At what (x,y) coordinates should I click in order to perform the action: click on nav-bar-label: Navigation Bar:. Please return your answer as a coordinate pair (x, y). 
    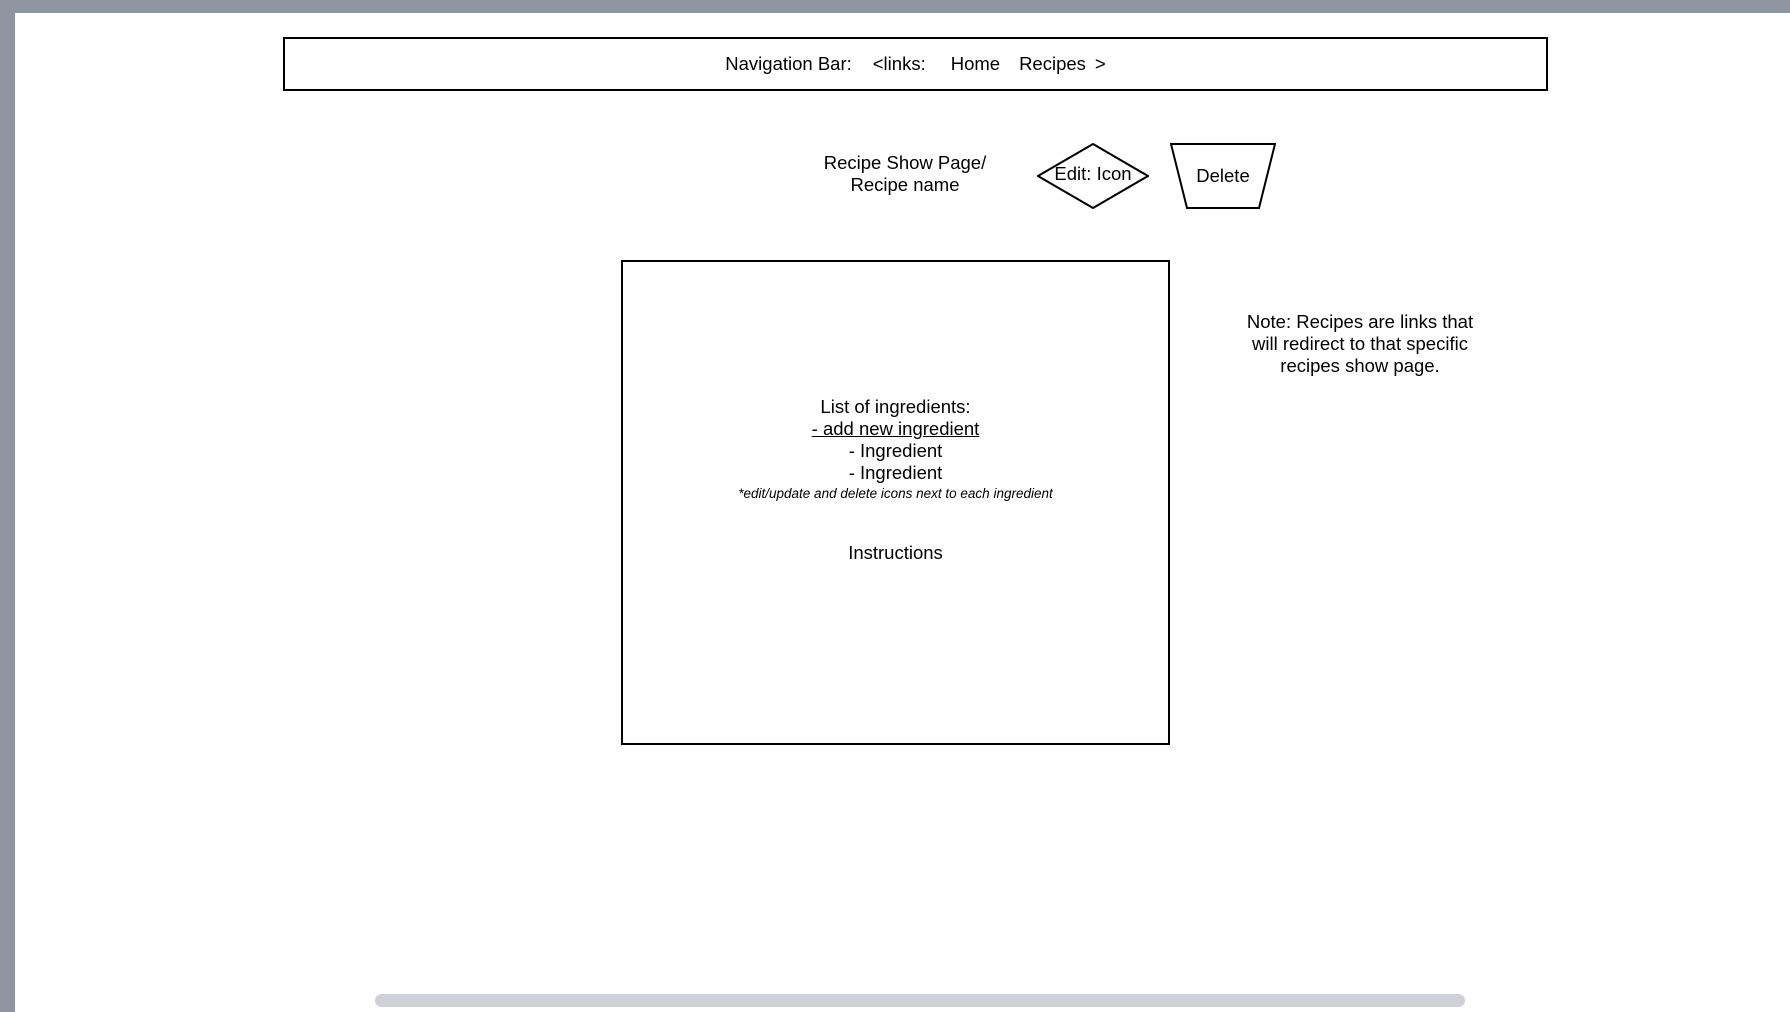
    Looking at the image, I should click on (788, 63).